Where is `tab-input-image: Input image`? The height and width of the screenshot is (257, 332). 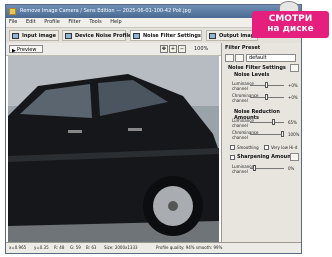 tab-input-image: Input image is located at coordinates (34, 35).